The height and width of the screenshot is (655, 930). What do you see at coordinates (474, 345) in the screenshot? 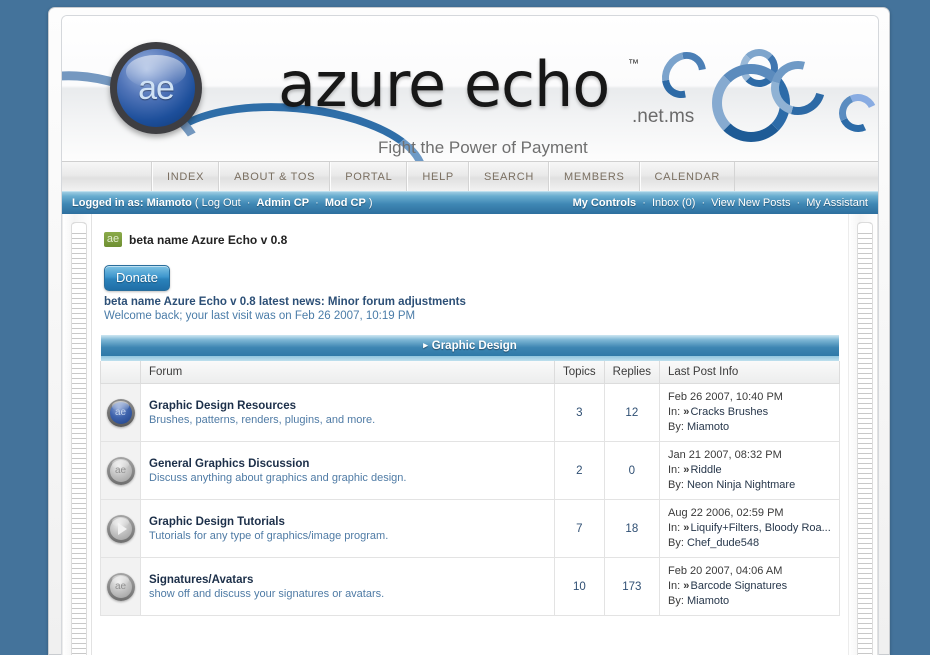
I see `category-name: Graphic Design` at bounding box center [474, 345].